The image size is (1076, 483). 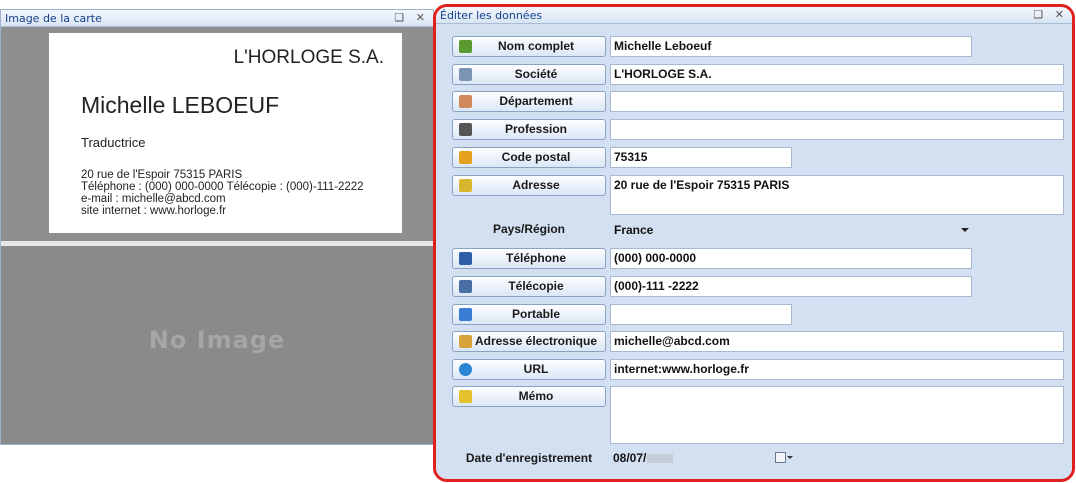 What do you see at coordinates (791, 258) in the screenshot?
I see `phone-field: (000) 000-0000` at bounding box center [791, 258].